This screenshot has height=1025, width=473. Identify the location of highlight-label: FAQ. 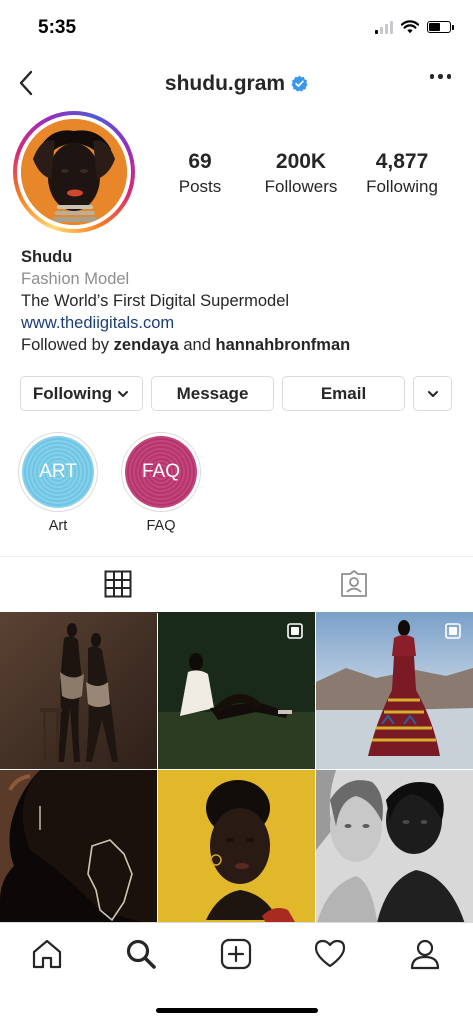
(161, 526).